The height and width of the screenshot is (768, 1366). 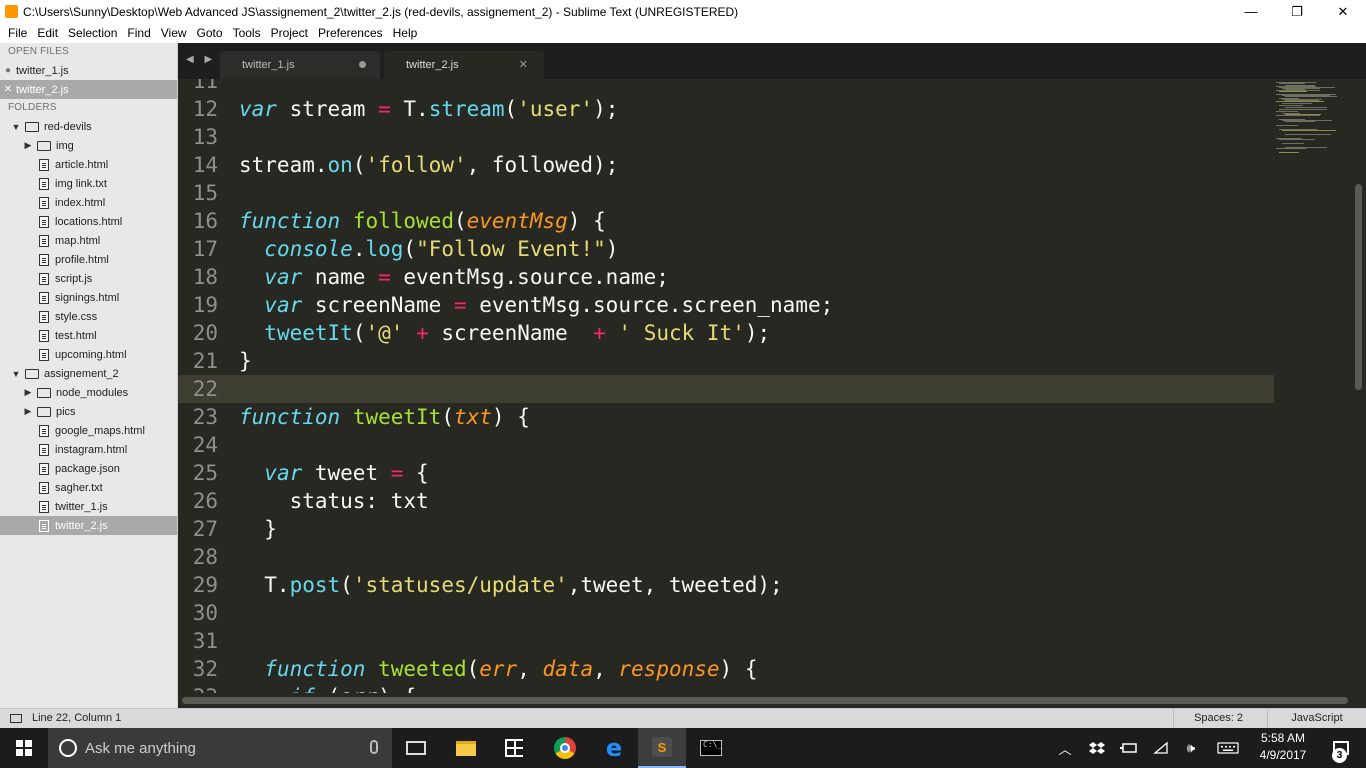 I want to click on dropbox-tray-button, so click(x=1097, y=748).